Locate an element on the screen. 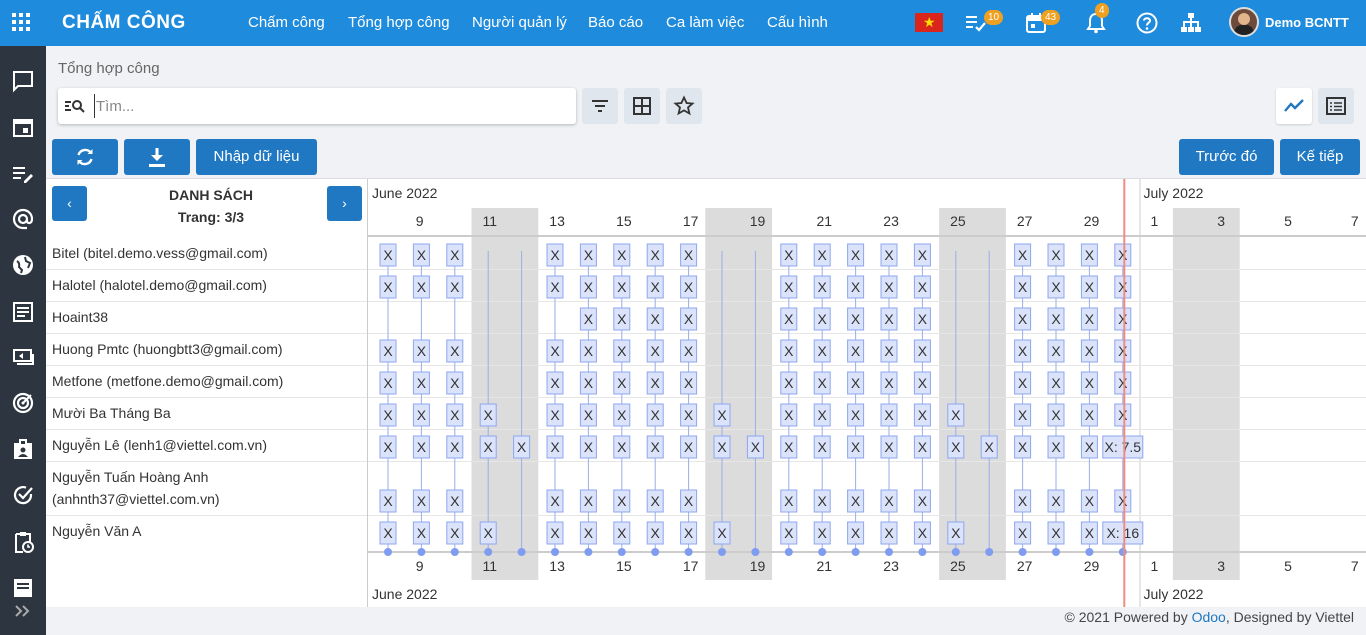 The width and height of the screenshot is (1366, 635). groupby-button is located at coordinates (642, 106).